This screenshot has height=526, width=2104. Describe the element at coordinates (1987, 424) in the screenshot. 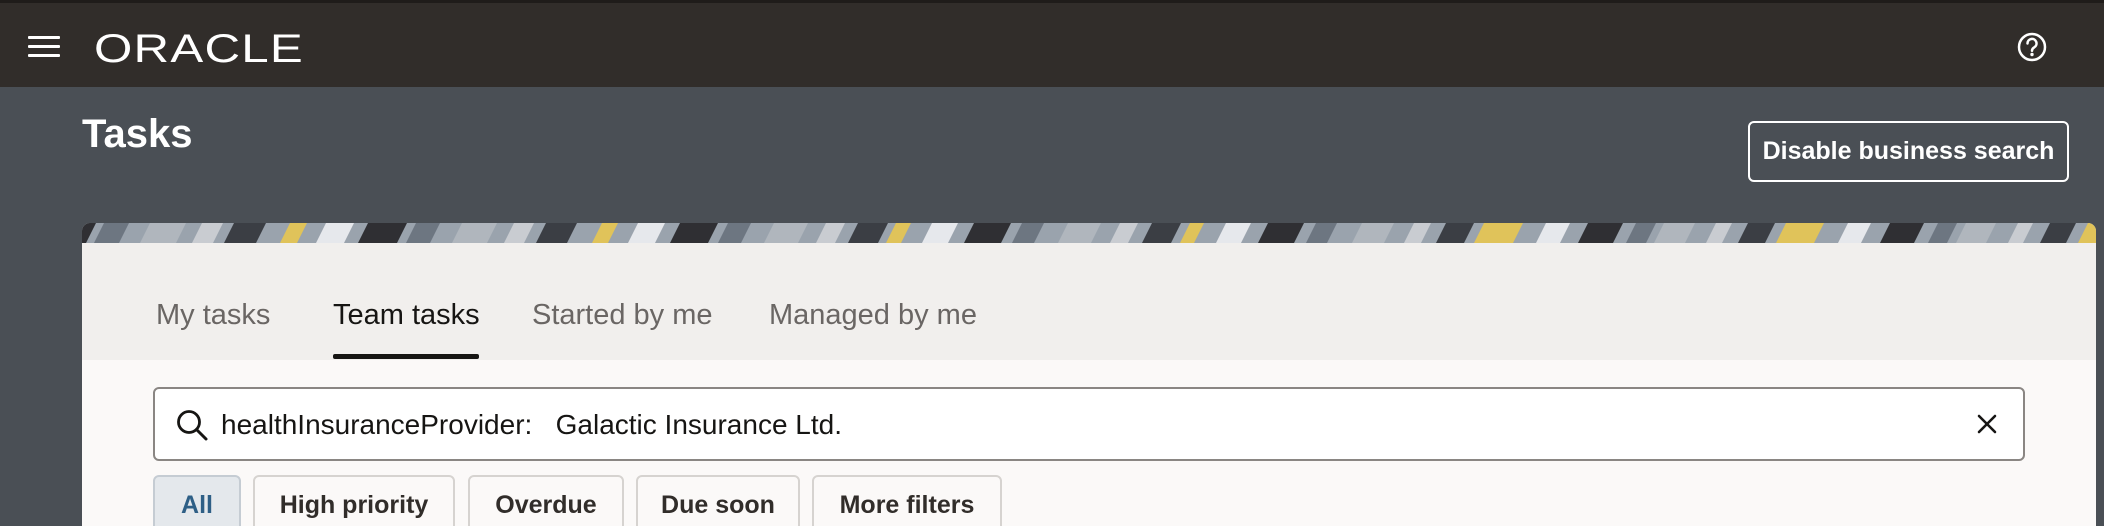

I see `close-icon` at that location.